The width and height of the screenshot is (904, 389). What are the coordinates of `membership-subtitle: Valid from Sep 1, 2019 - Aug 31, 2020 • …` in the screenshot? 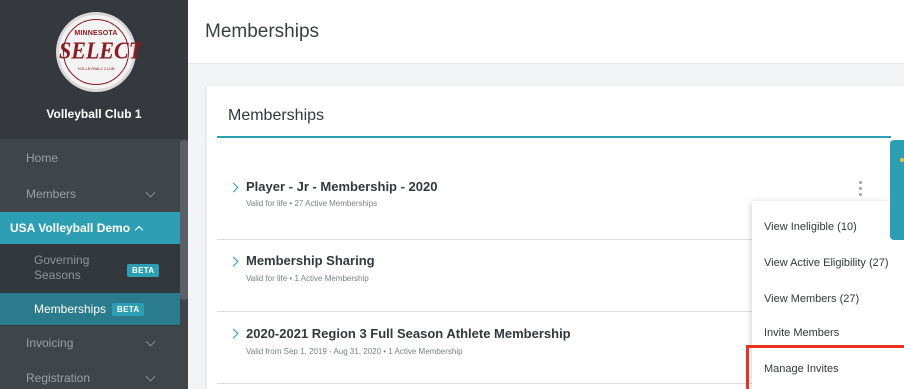 It's located at (354, 351).